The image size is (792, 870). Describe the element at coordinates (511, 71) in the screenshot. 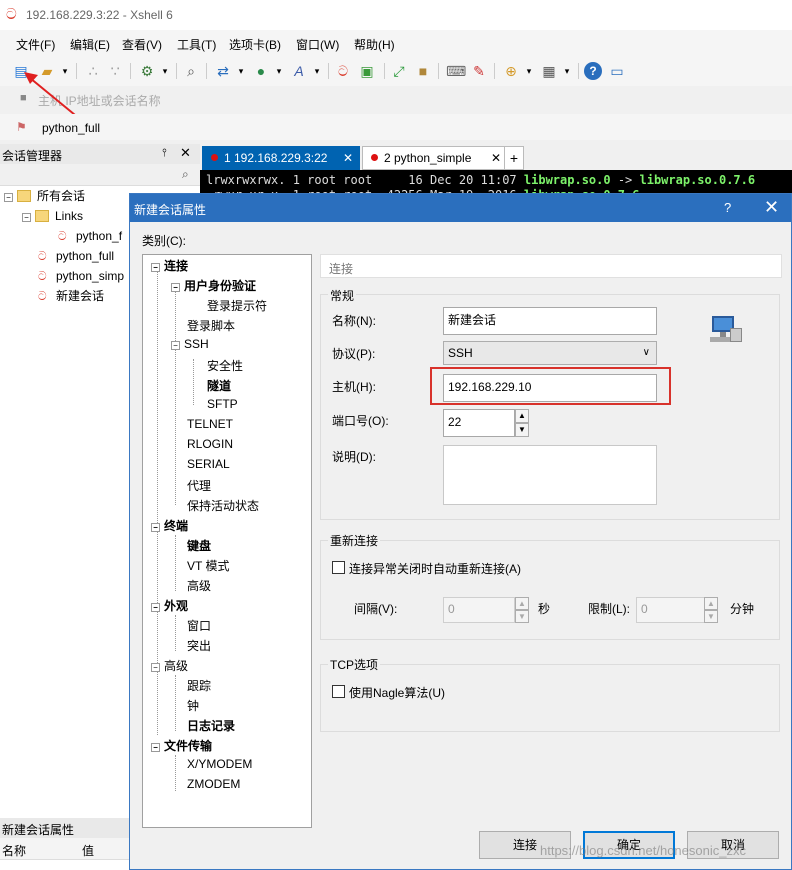

I see `add-tab-icon: ⊕` at that location.